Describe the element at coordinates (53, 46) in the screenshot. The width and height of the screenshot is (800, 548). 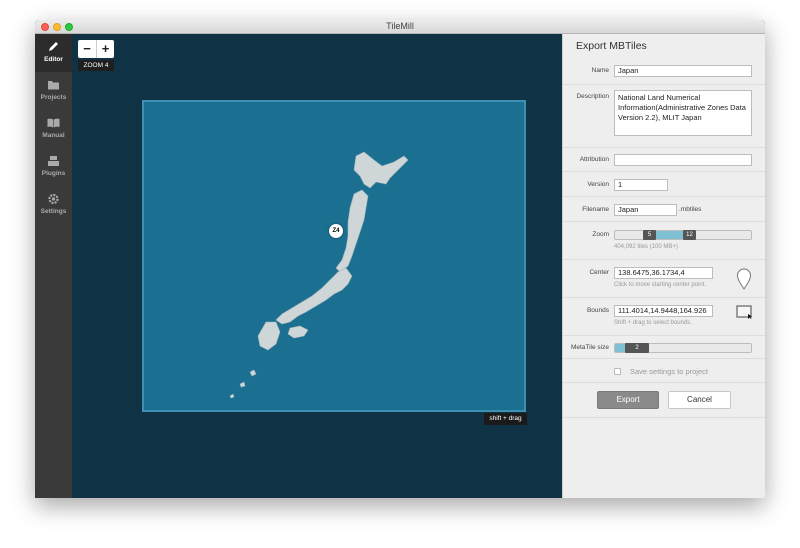
I see `pencil-icon` at that location.